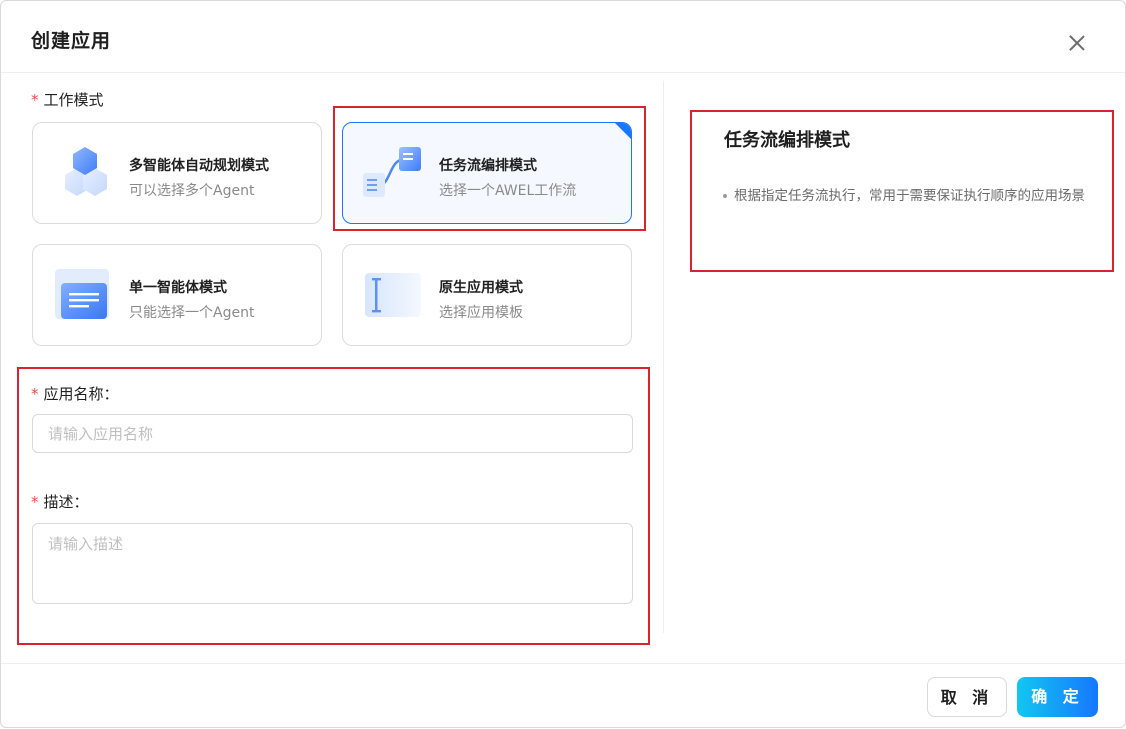  What do you see at coordinates (1057, 697) in the screenshot?
I see `confirm-button: 确 定` at bounding box center [1057, 697].